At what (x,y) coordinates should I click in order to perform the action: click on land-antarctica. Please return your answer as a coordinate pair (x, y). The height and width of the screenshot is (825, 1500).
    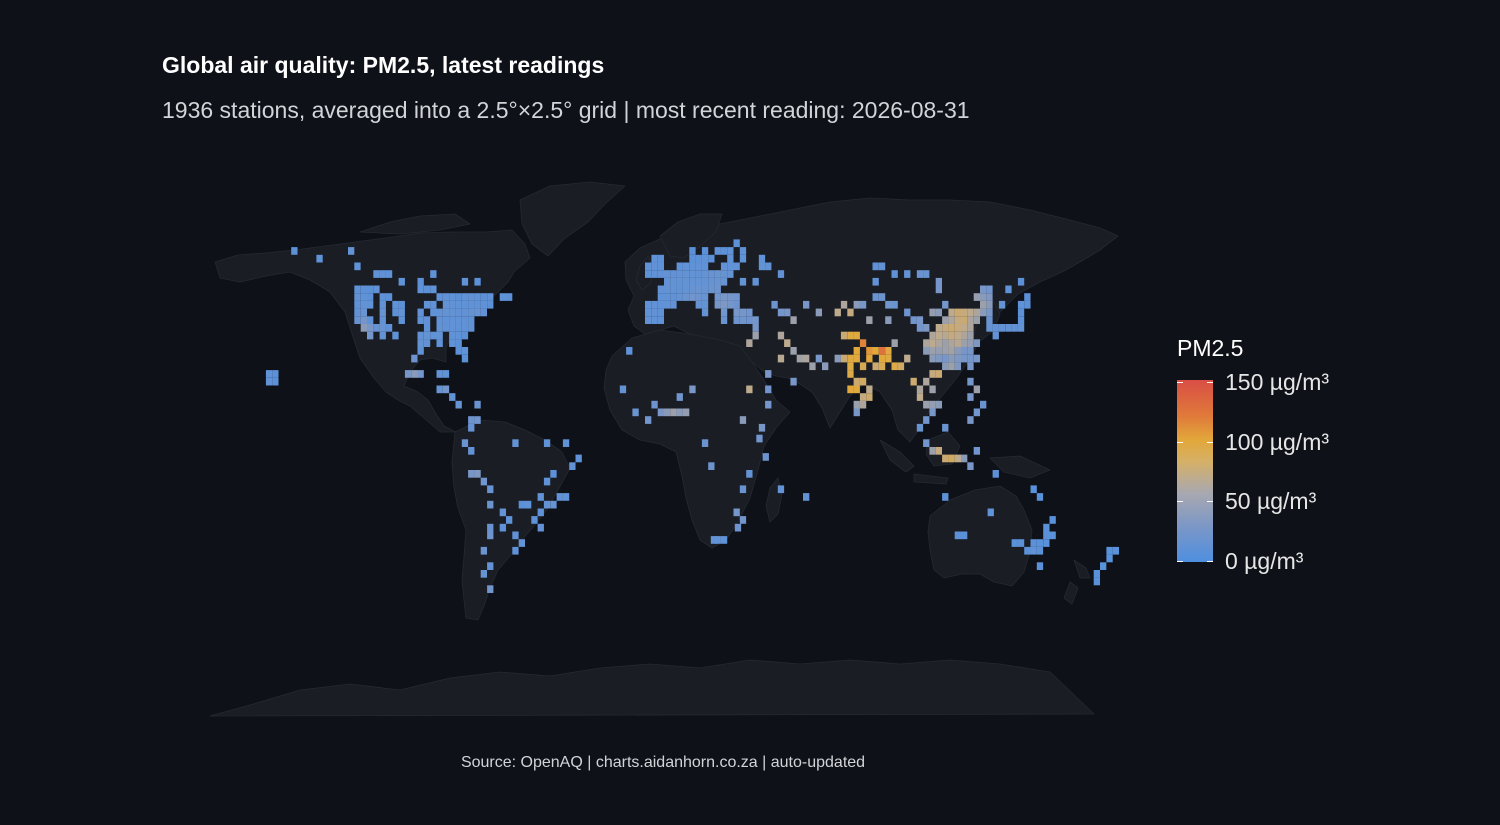
    Looking at the image, I should click on (652, 688).